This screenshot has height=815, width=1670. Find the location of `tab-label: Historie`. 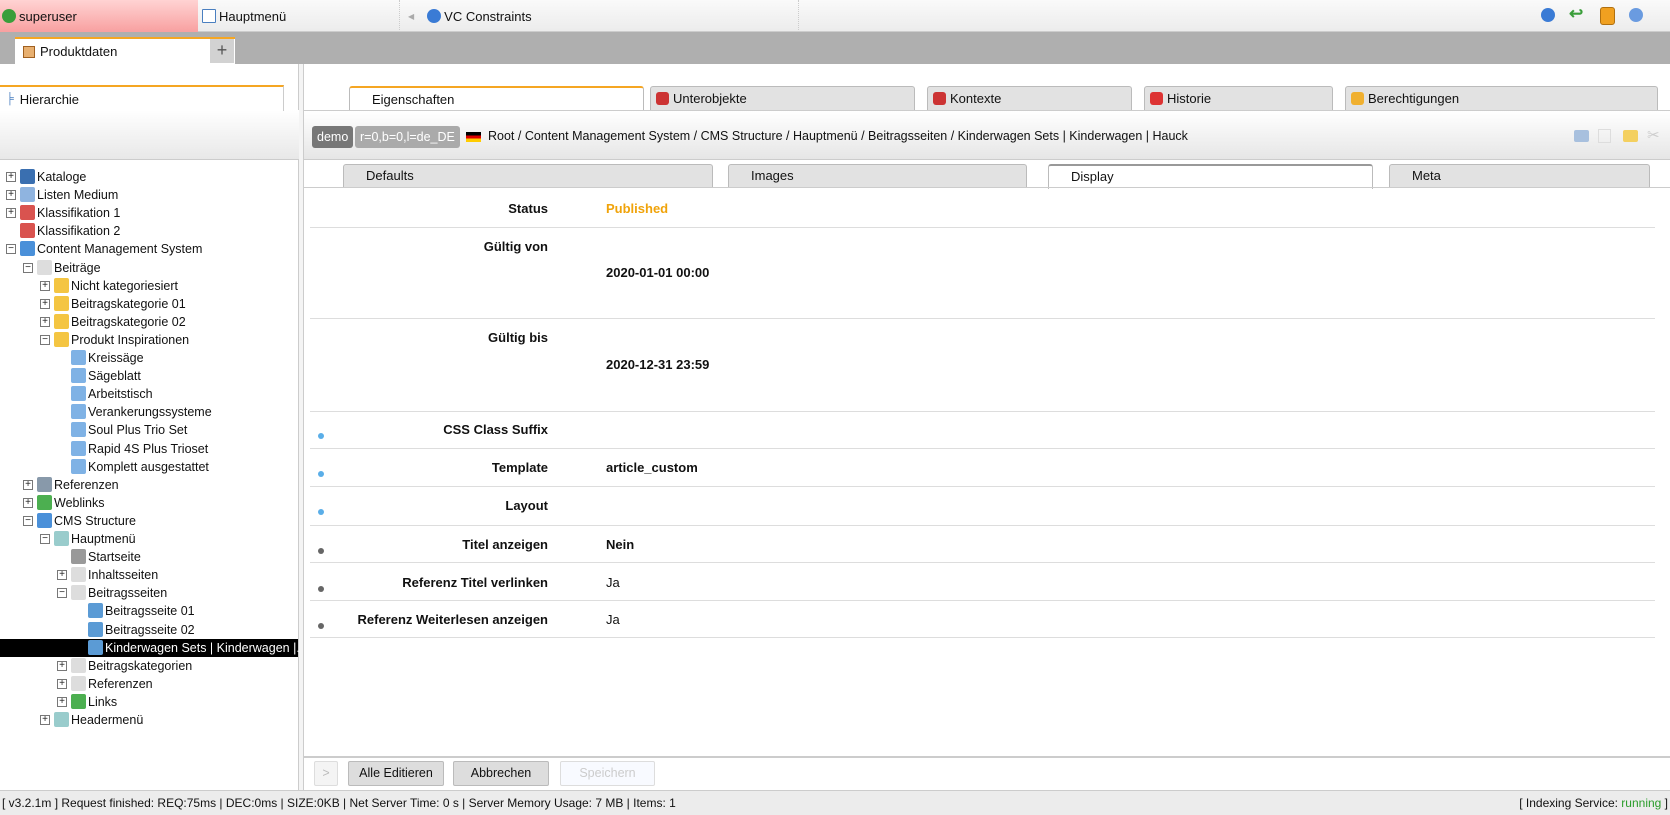

tab-label: Historie is located at coordinates (1189, 98).